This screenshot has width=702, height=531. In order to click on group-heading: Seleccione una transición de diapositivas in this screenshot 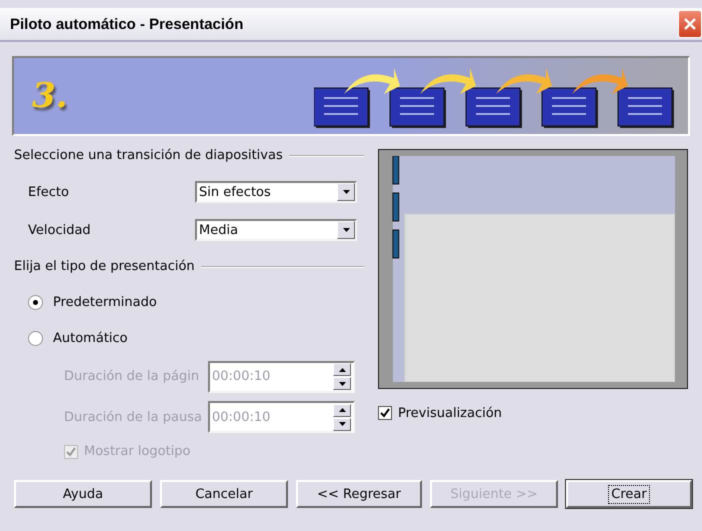, I will do `click(148, 155)`.